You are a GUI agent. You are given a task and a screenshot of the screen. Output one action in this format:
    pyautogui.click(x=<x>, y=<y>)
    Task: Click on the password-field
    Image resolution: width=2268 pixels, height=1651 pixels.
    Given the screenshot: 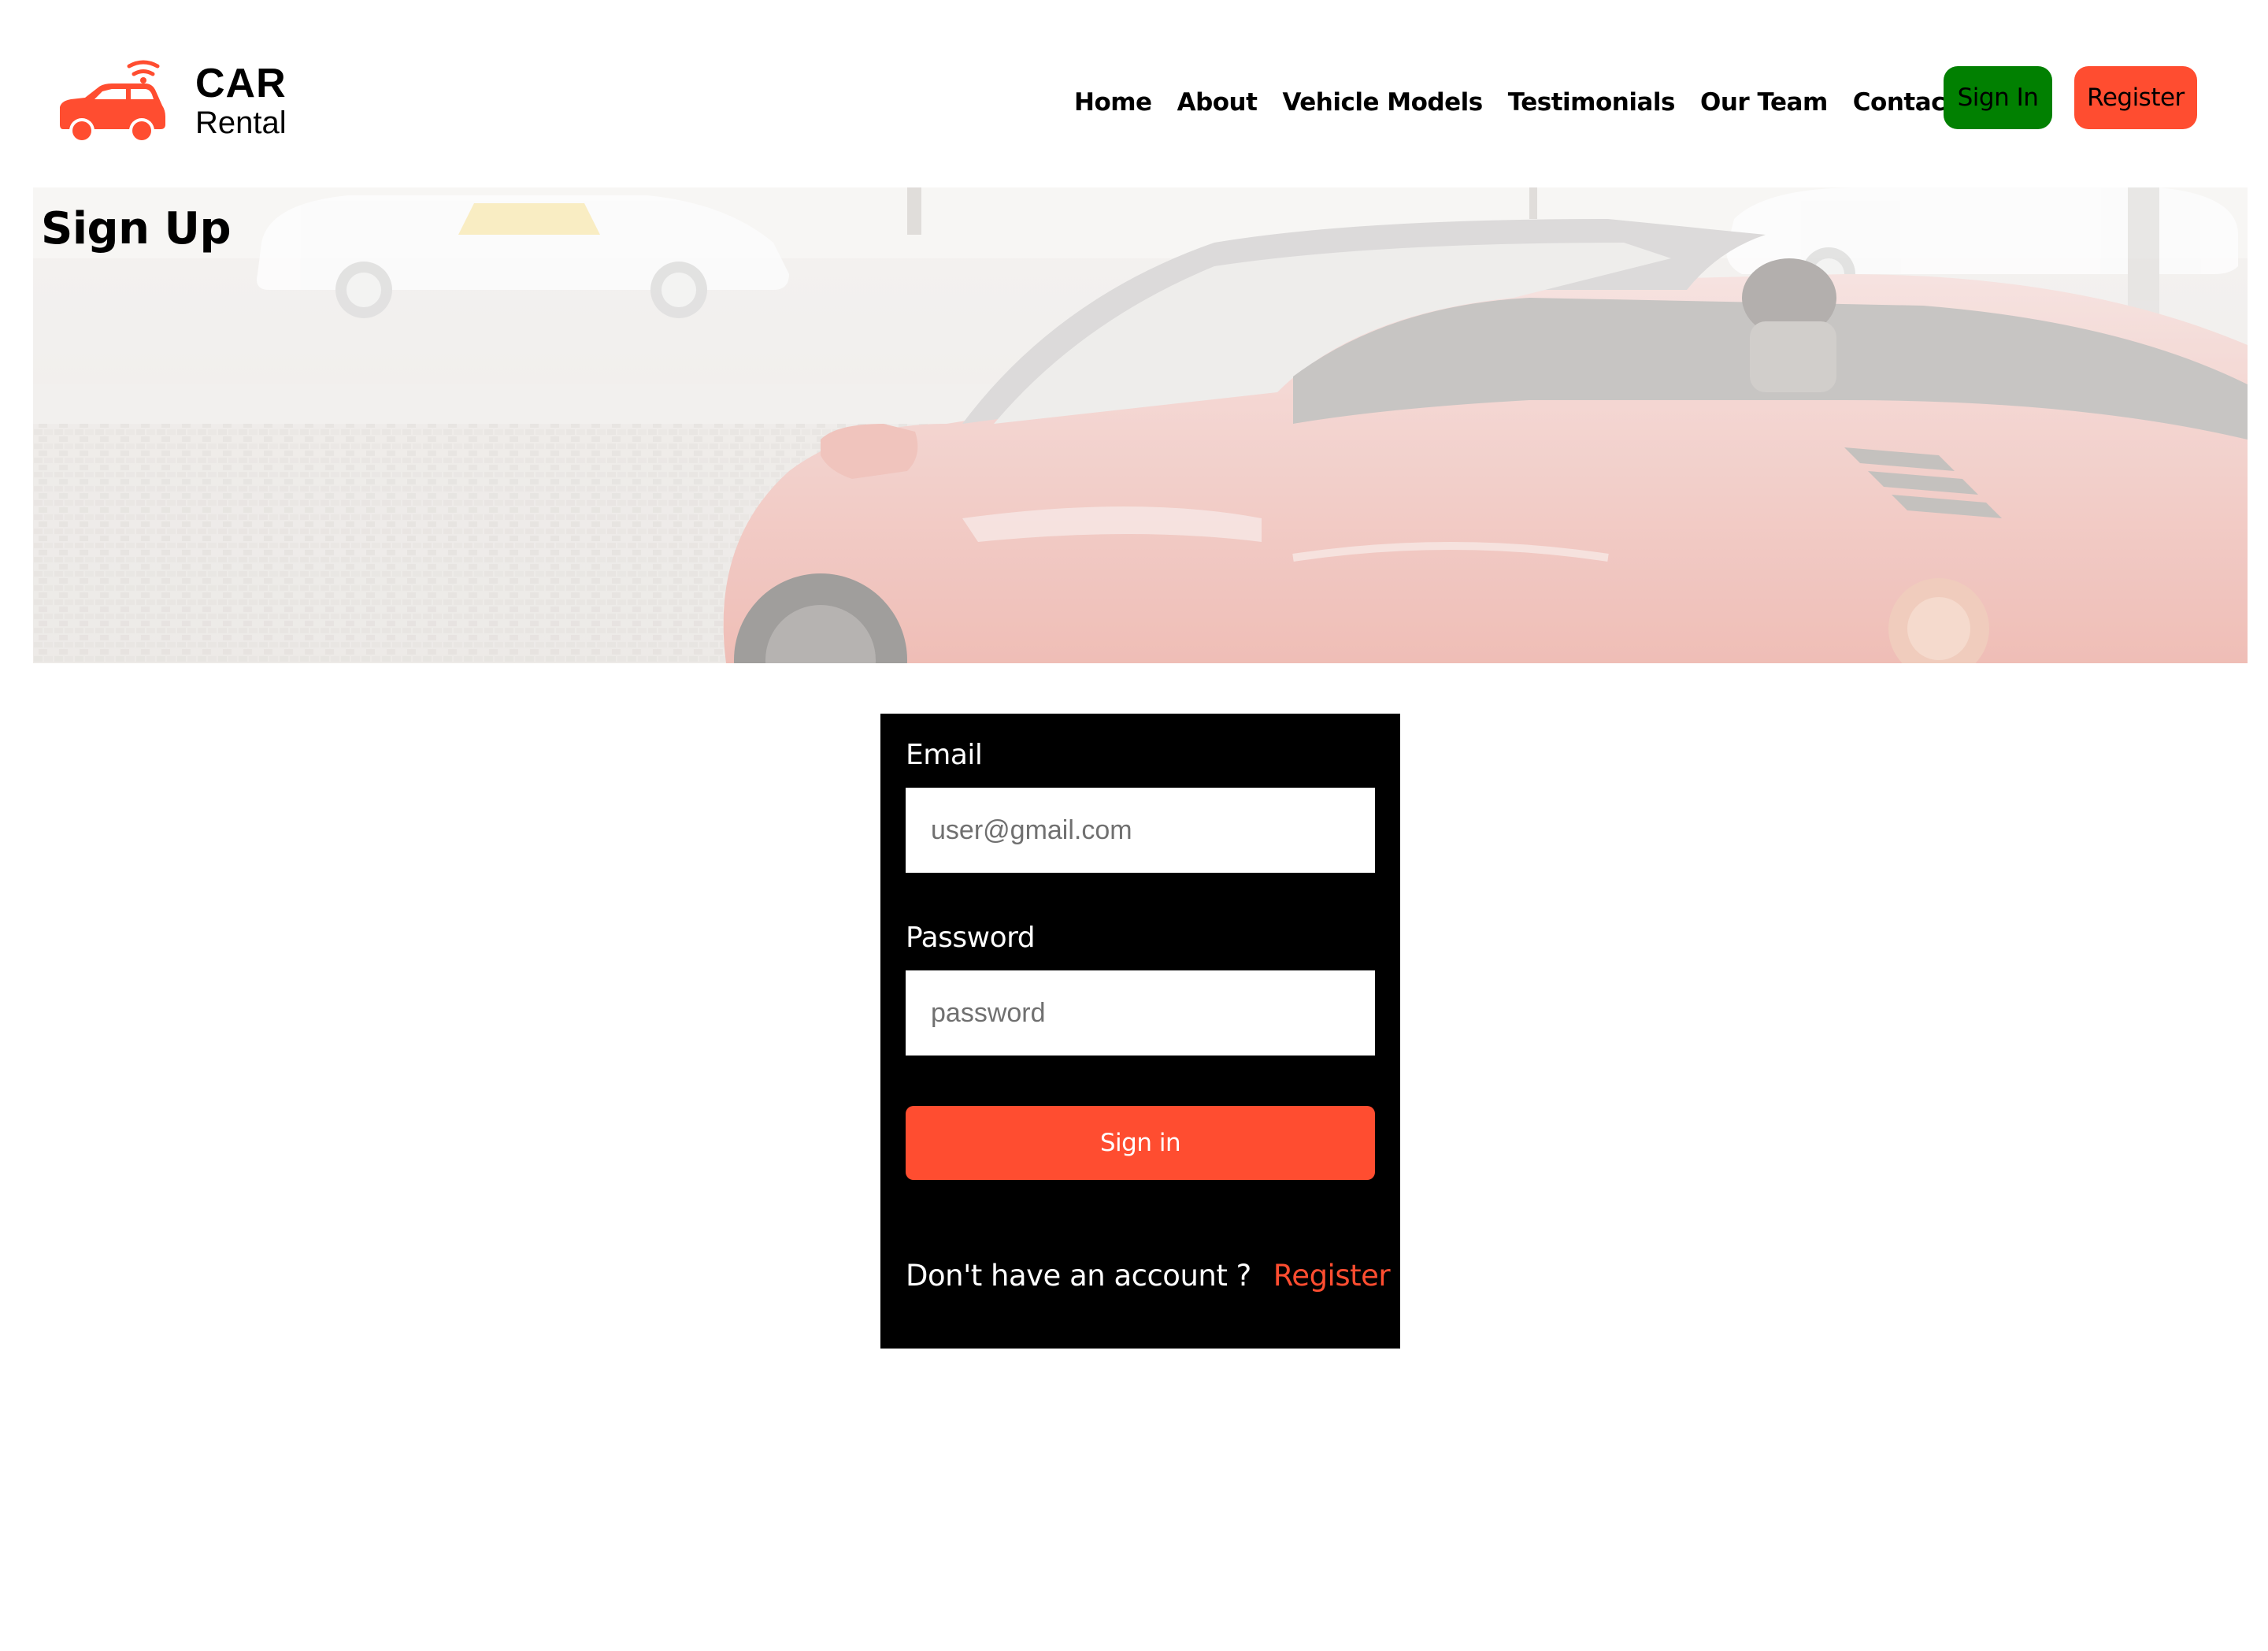 What is the action you would take?
    pyautogui.click(x=1140, y=1013)
    